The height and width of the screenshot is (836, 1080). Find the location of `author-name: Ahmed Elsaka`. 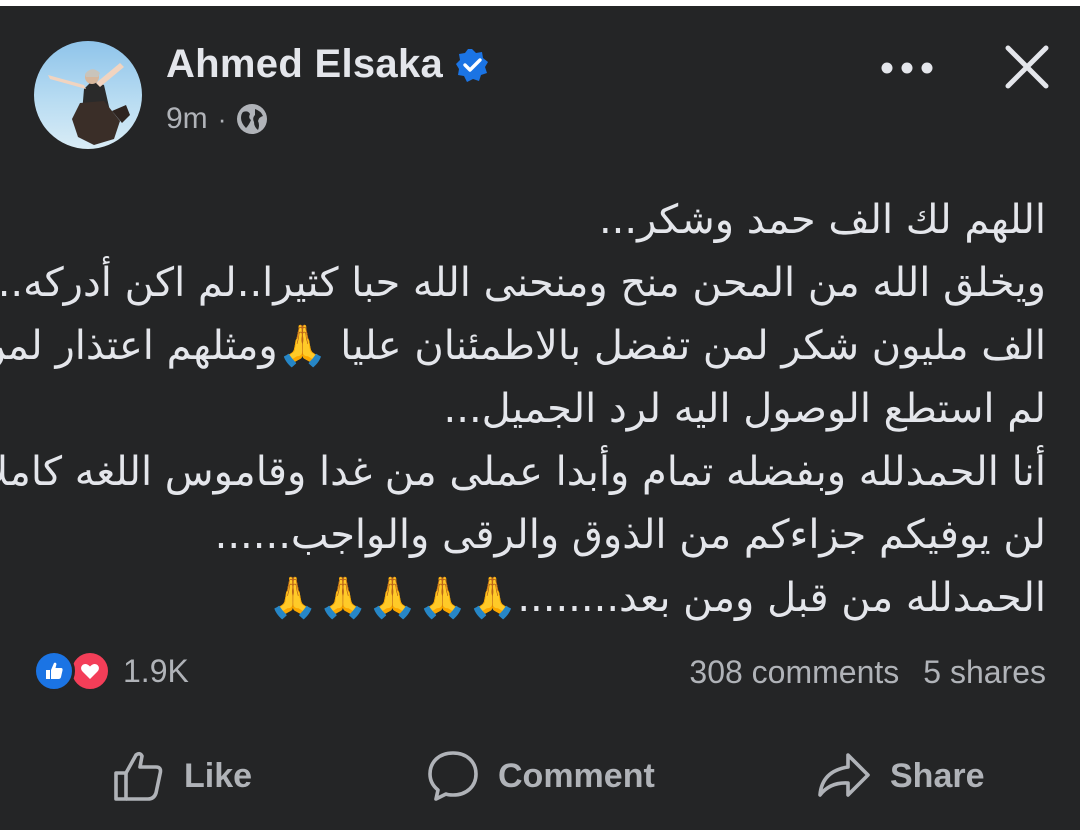

author-name: Ahmed Elsaka is located at coordinates (304, 64).